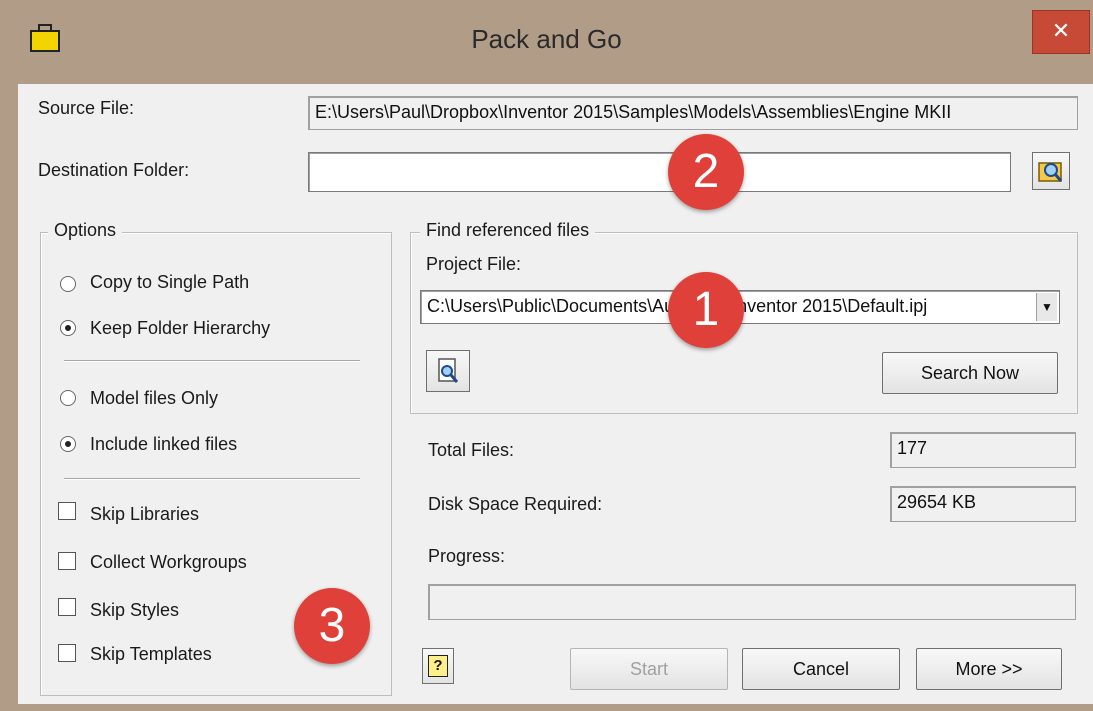 Image resolution: width=1093 pixels, height=711 pixels. I want to click on skip-styles-label: Skip Styles, so click(135, 610).